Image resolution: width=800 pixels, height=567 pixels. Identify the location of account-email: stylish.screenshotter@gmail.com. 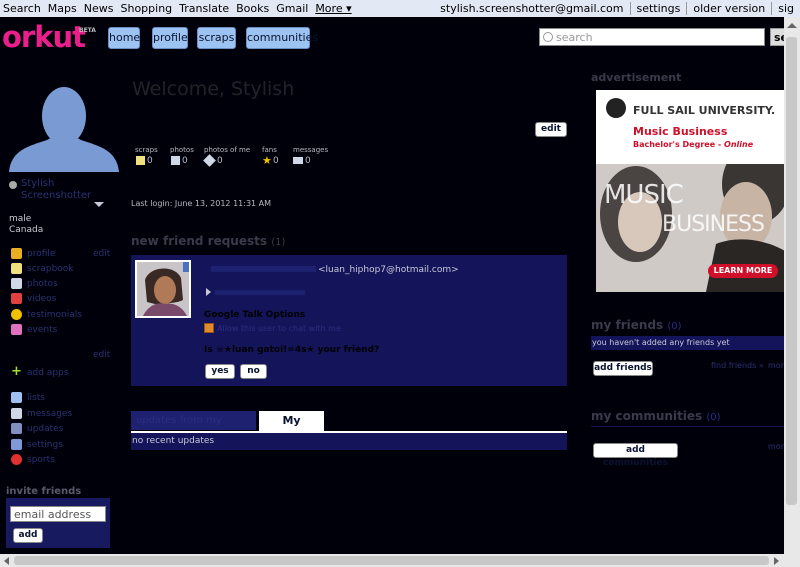
(531, 8).